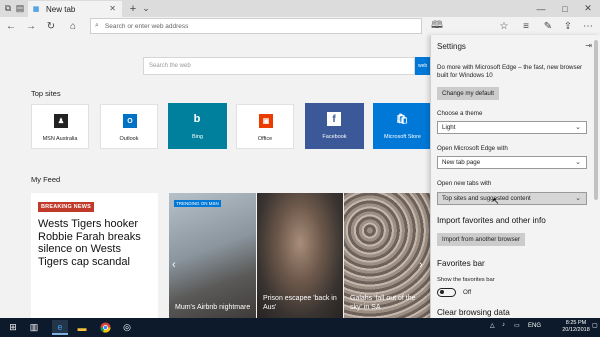 The height and width of the screenshot is (337, 600). I want to click on network-icon: △, so click(492, 325).